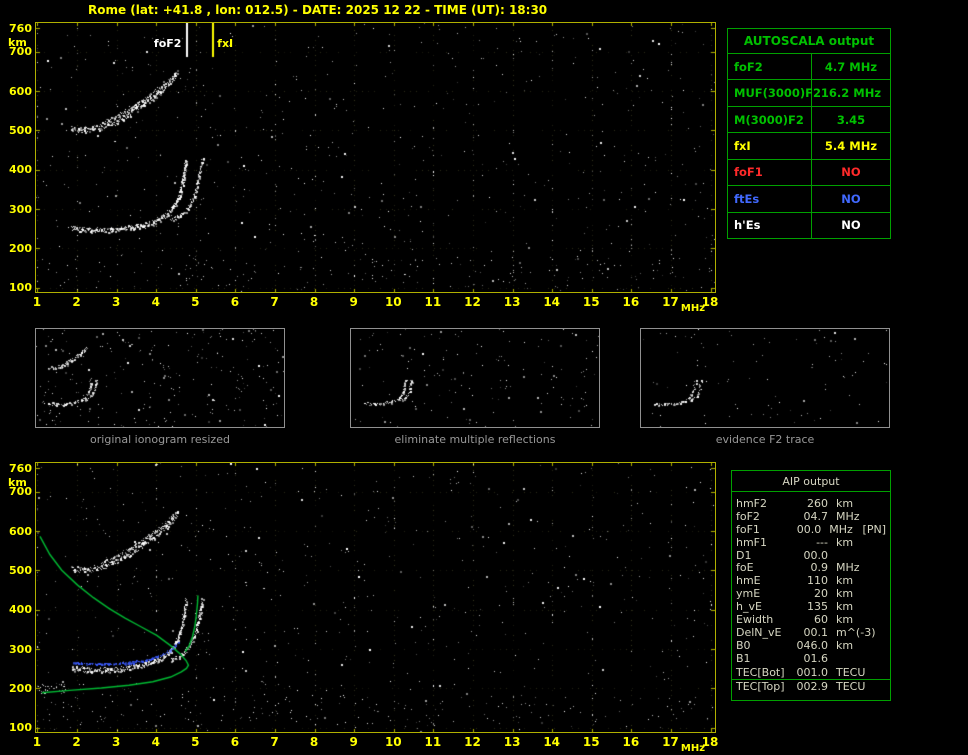 The image size is (968, 755). Describe the element at coordinates (856, 632) in the screenshot. I see `aip-row-unit: m^(-3)` at that location.